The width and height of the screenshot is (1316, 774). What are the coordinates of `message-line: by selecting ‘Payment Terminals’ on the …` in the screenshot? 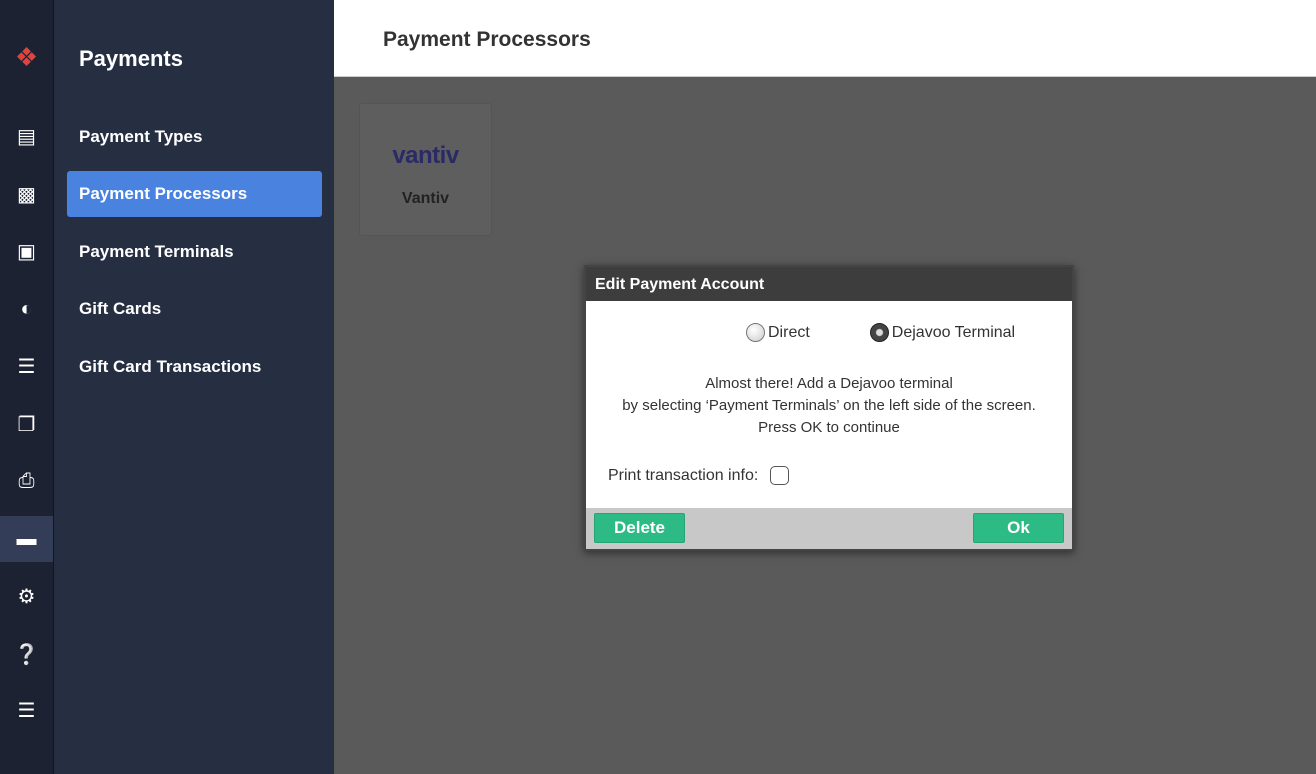 It's located at (829, 405).